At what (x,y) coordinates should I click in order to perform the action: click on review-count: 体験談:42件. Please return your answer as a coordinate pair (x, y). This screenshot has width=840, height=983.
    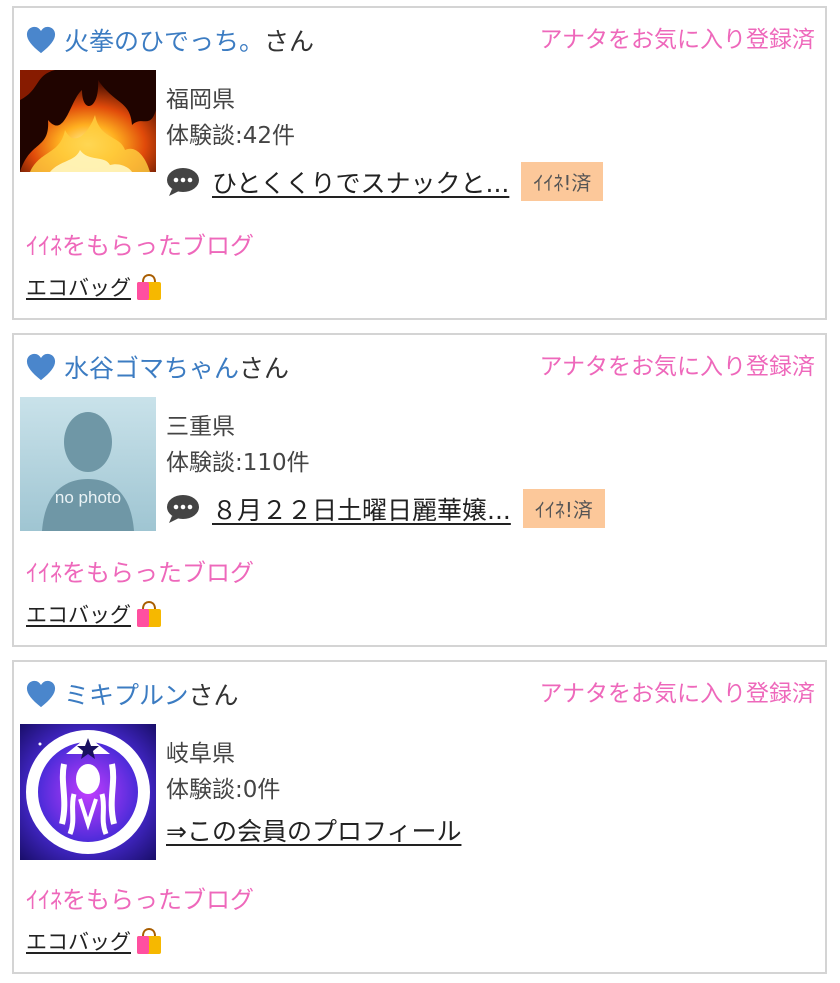
    Looking at the image, I should click on (231, 136).